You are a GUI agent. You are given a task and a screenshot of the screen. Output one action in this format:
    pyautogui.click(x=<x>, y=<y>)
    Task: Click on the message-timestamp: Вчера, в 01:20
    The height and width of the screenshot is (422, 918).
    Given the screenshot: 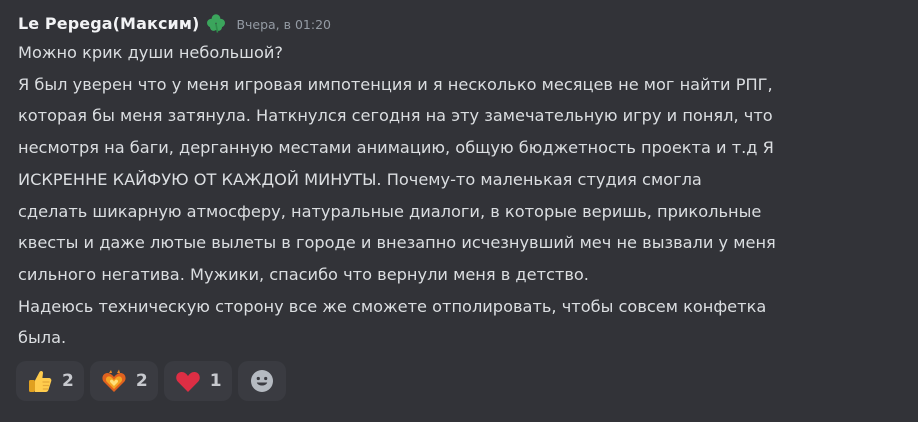 What is the action you would take?
    pyautogui.click(x=283, y=24)
    